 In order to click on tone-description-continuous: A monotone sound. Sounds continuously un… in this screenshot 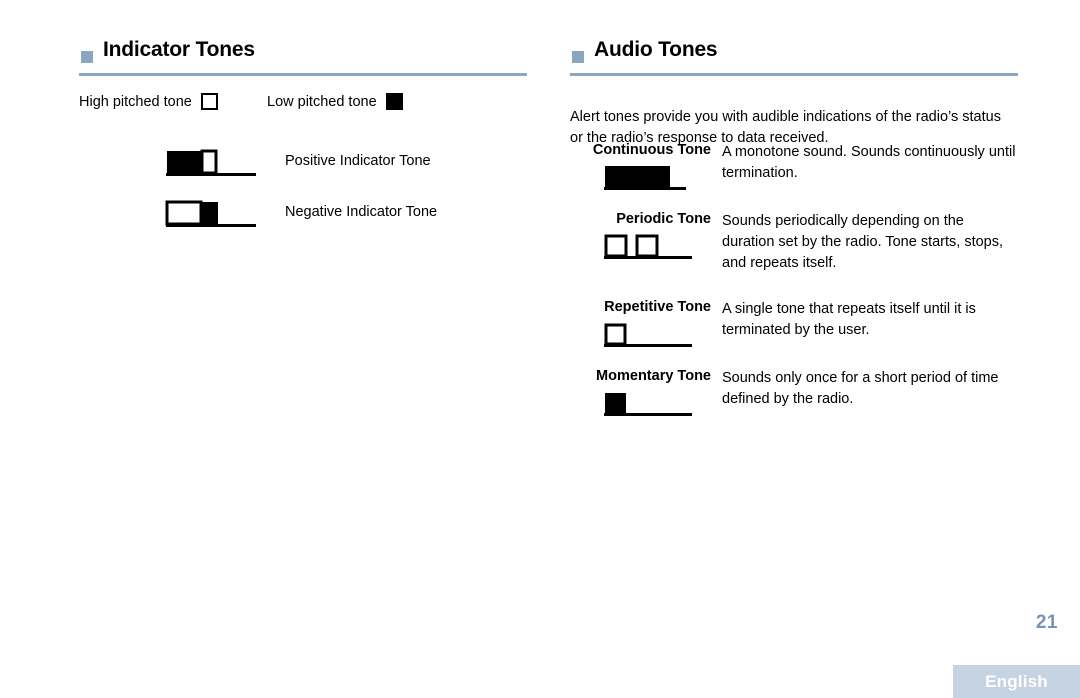, I will do `click(869, 162)`.